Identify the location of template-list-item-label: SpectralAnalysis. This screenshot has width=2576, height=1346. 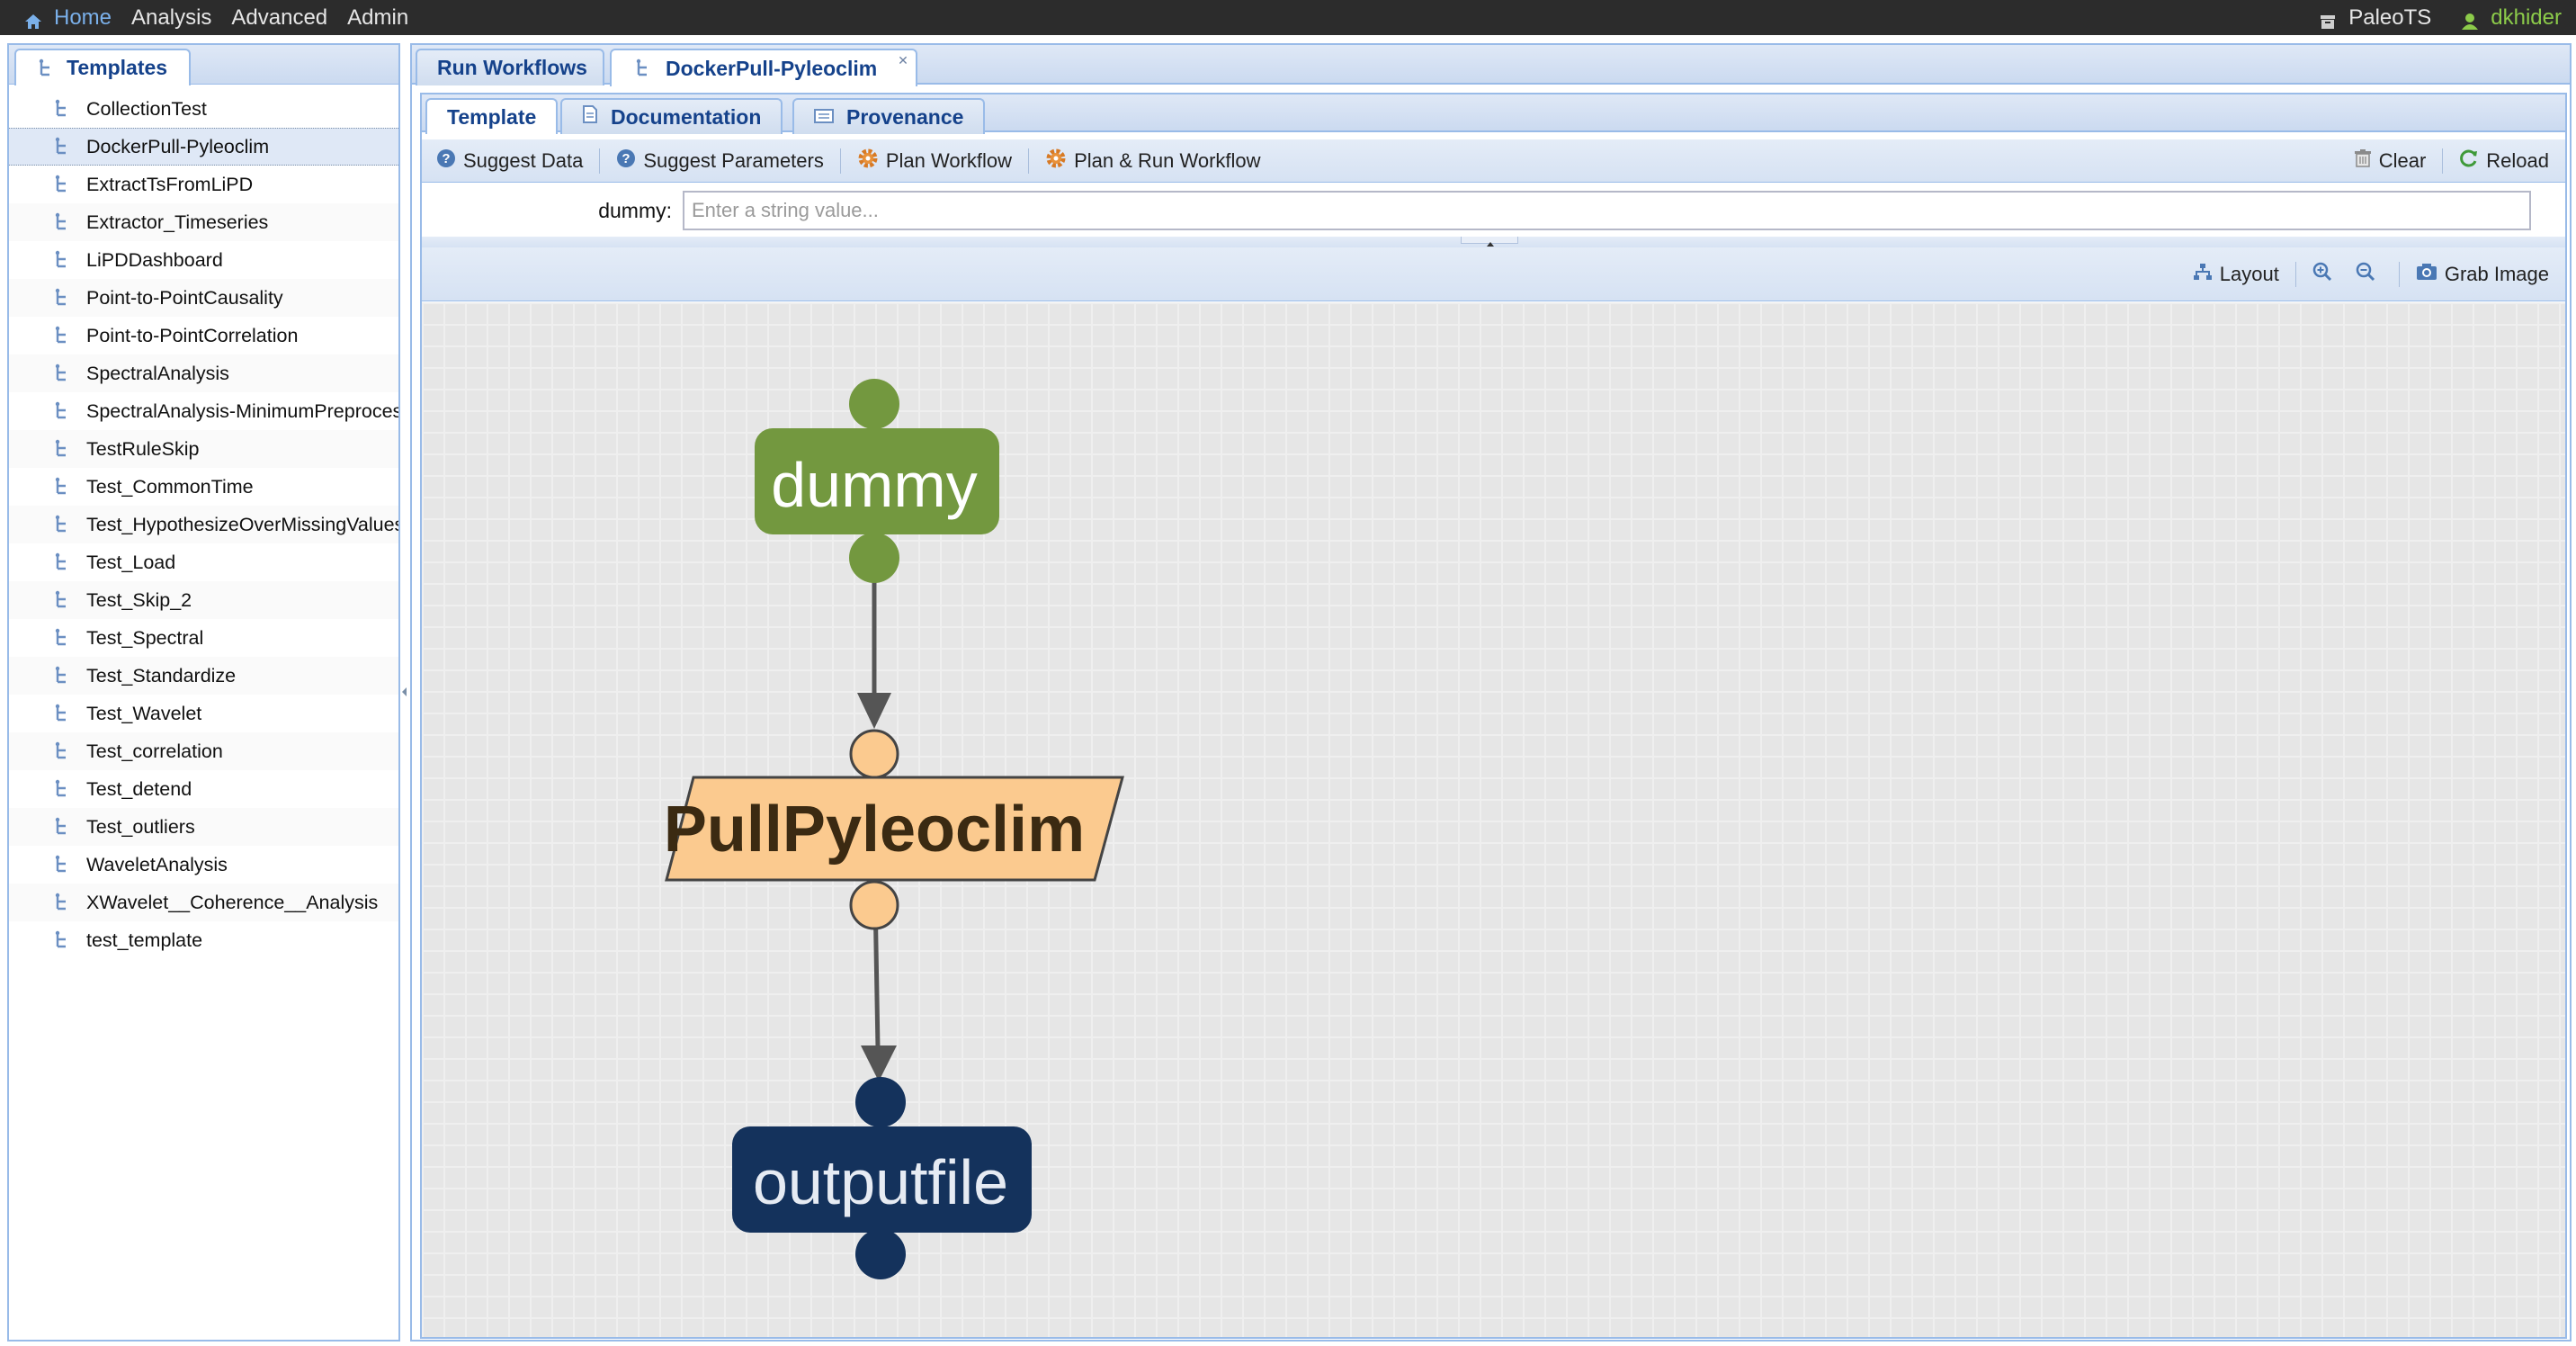
(157, 373).